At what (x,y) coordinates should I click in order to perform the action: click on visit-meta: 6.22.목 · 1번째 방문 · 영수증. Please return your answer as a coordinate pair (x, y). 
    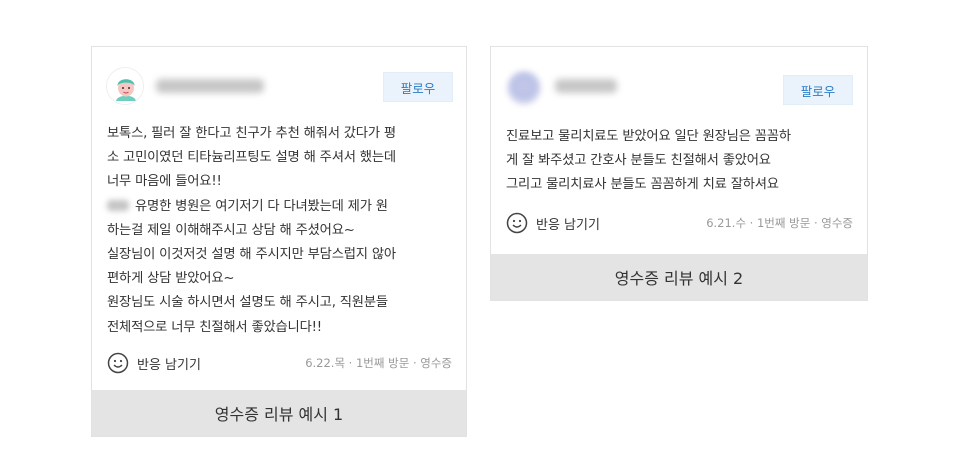
    Looking at the image, I should click on (378, 363).